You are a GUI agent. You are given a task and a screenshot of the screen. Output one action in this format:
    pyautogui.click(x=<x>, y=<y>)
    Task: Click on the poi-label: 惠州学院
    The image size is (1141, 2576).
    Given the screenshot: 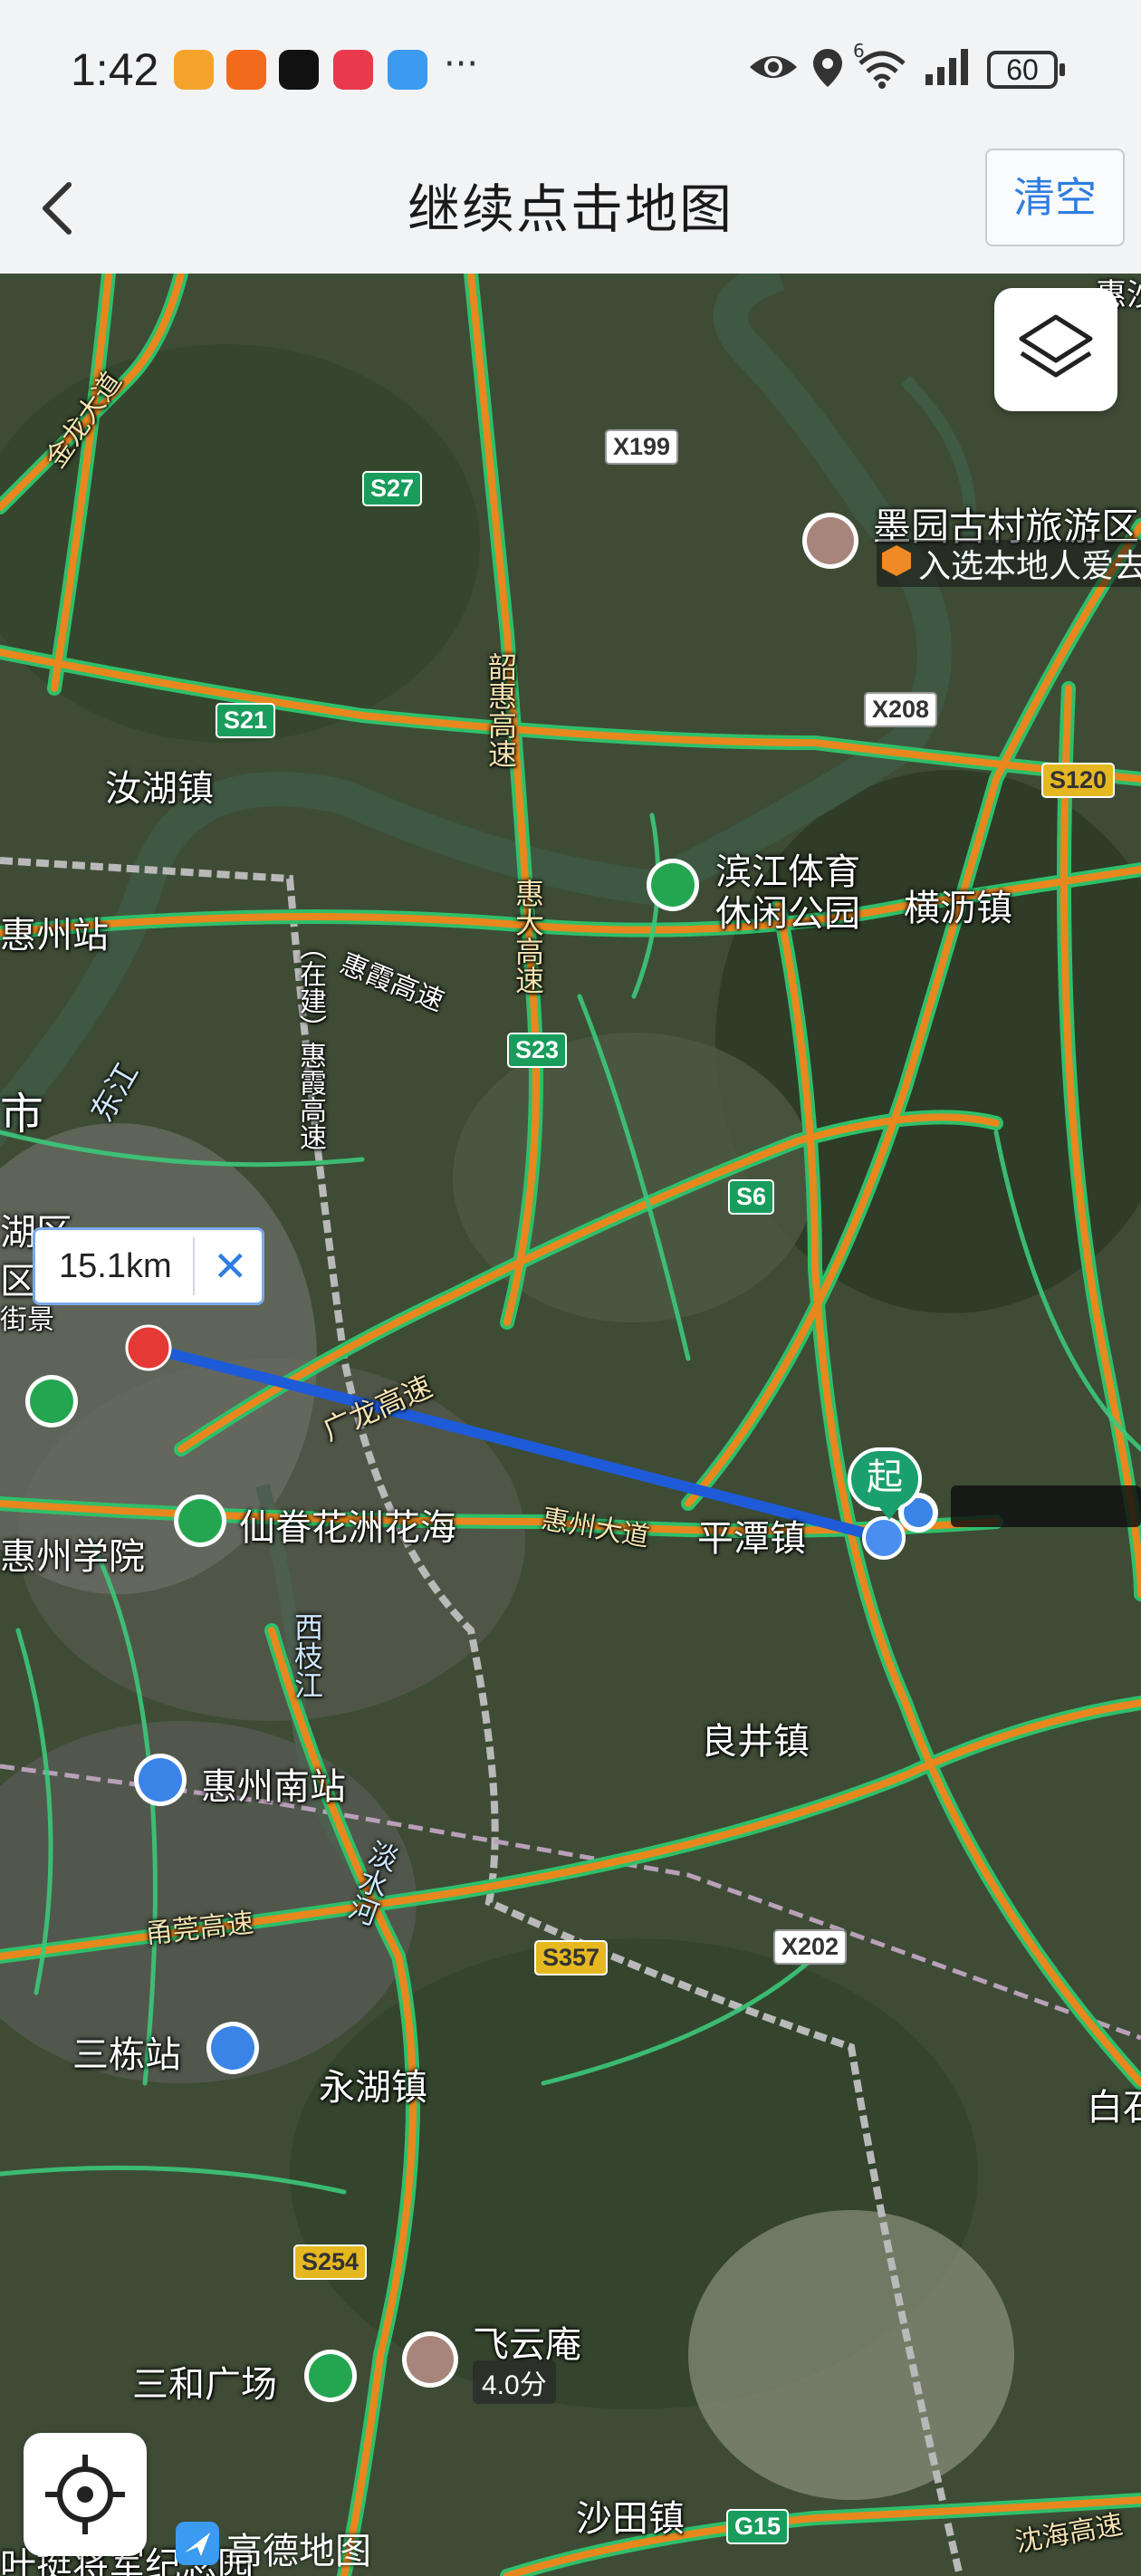 What is the action you would take?
    pyautogui.click(x=73, y=1553)
    